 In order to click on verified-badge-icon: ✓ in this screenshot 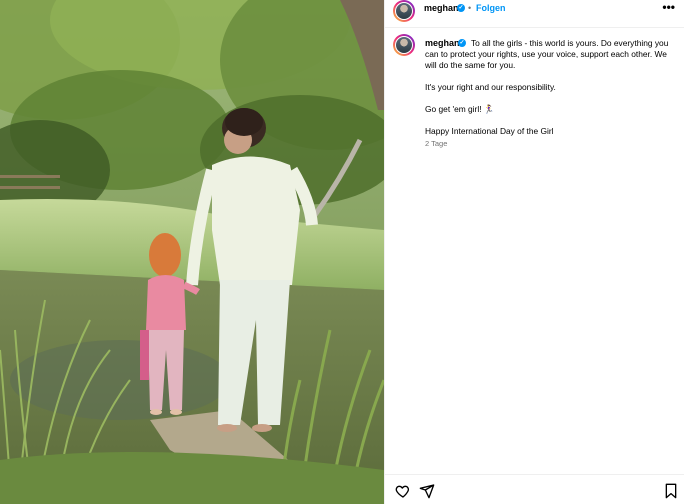, I will do `click(461, 8)`.